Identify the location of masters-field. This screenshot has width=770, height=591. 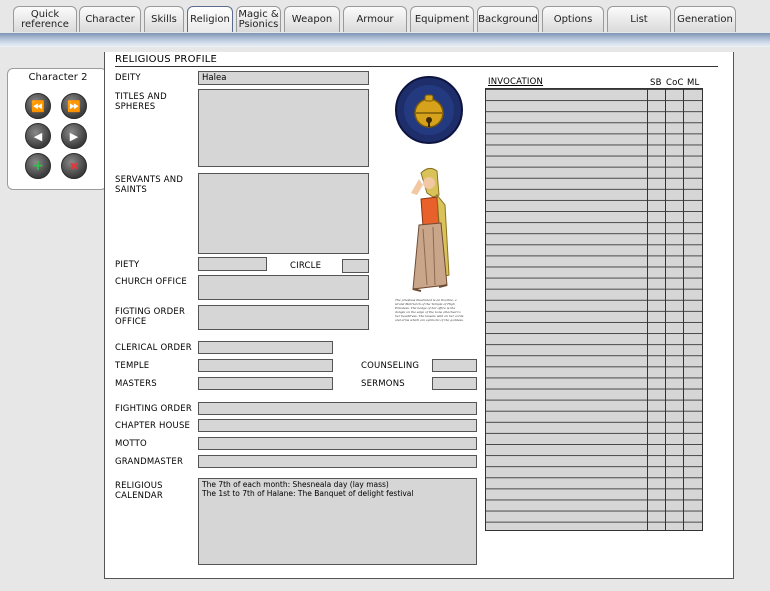
(265, 383).